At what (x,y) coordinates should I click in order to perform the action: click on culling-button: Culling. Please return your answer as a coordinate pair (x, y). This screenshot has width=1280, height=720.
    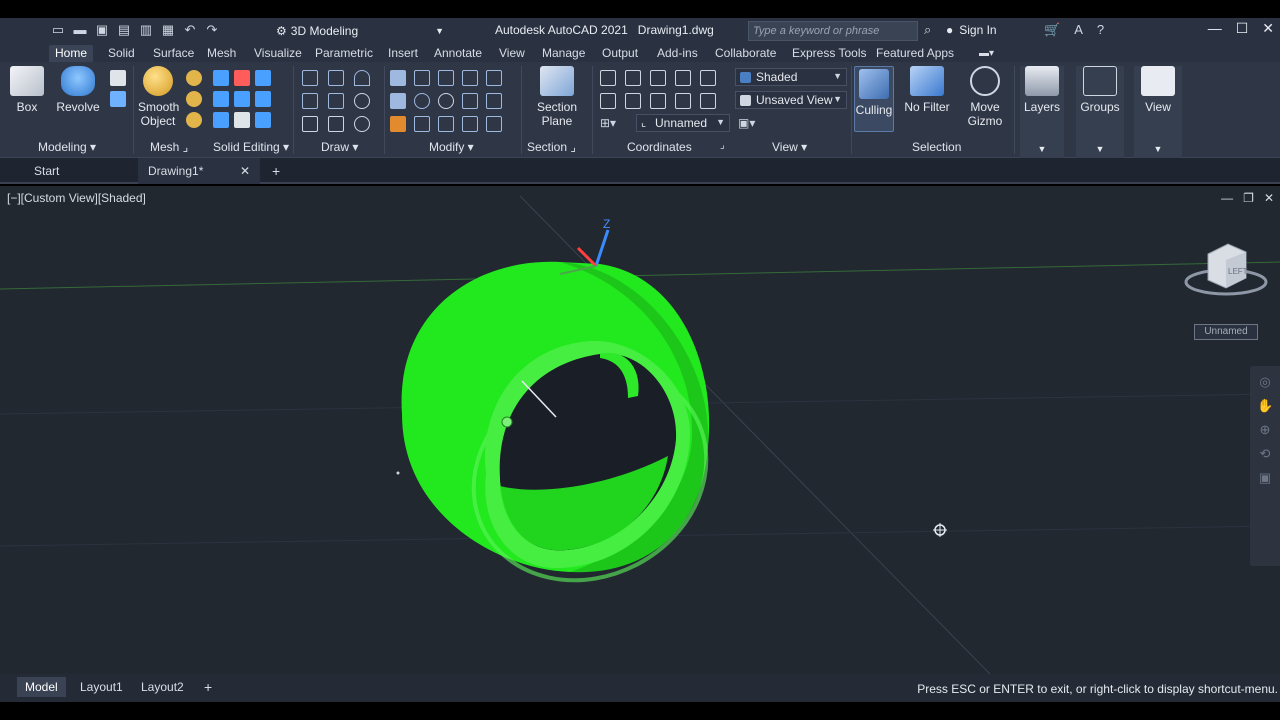
    Looking at the image, I should click on (874, 99).